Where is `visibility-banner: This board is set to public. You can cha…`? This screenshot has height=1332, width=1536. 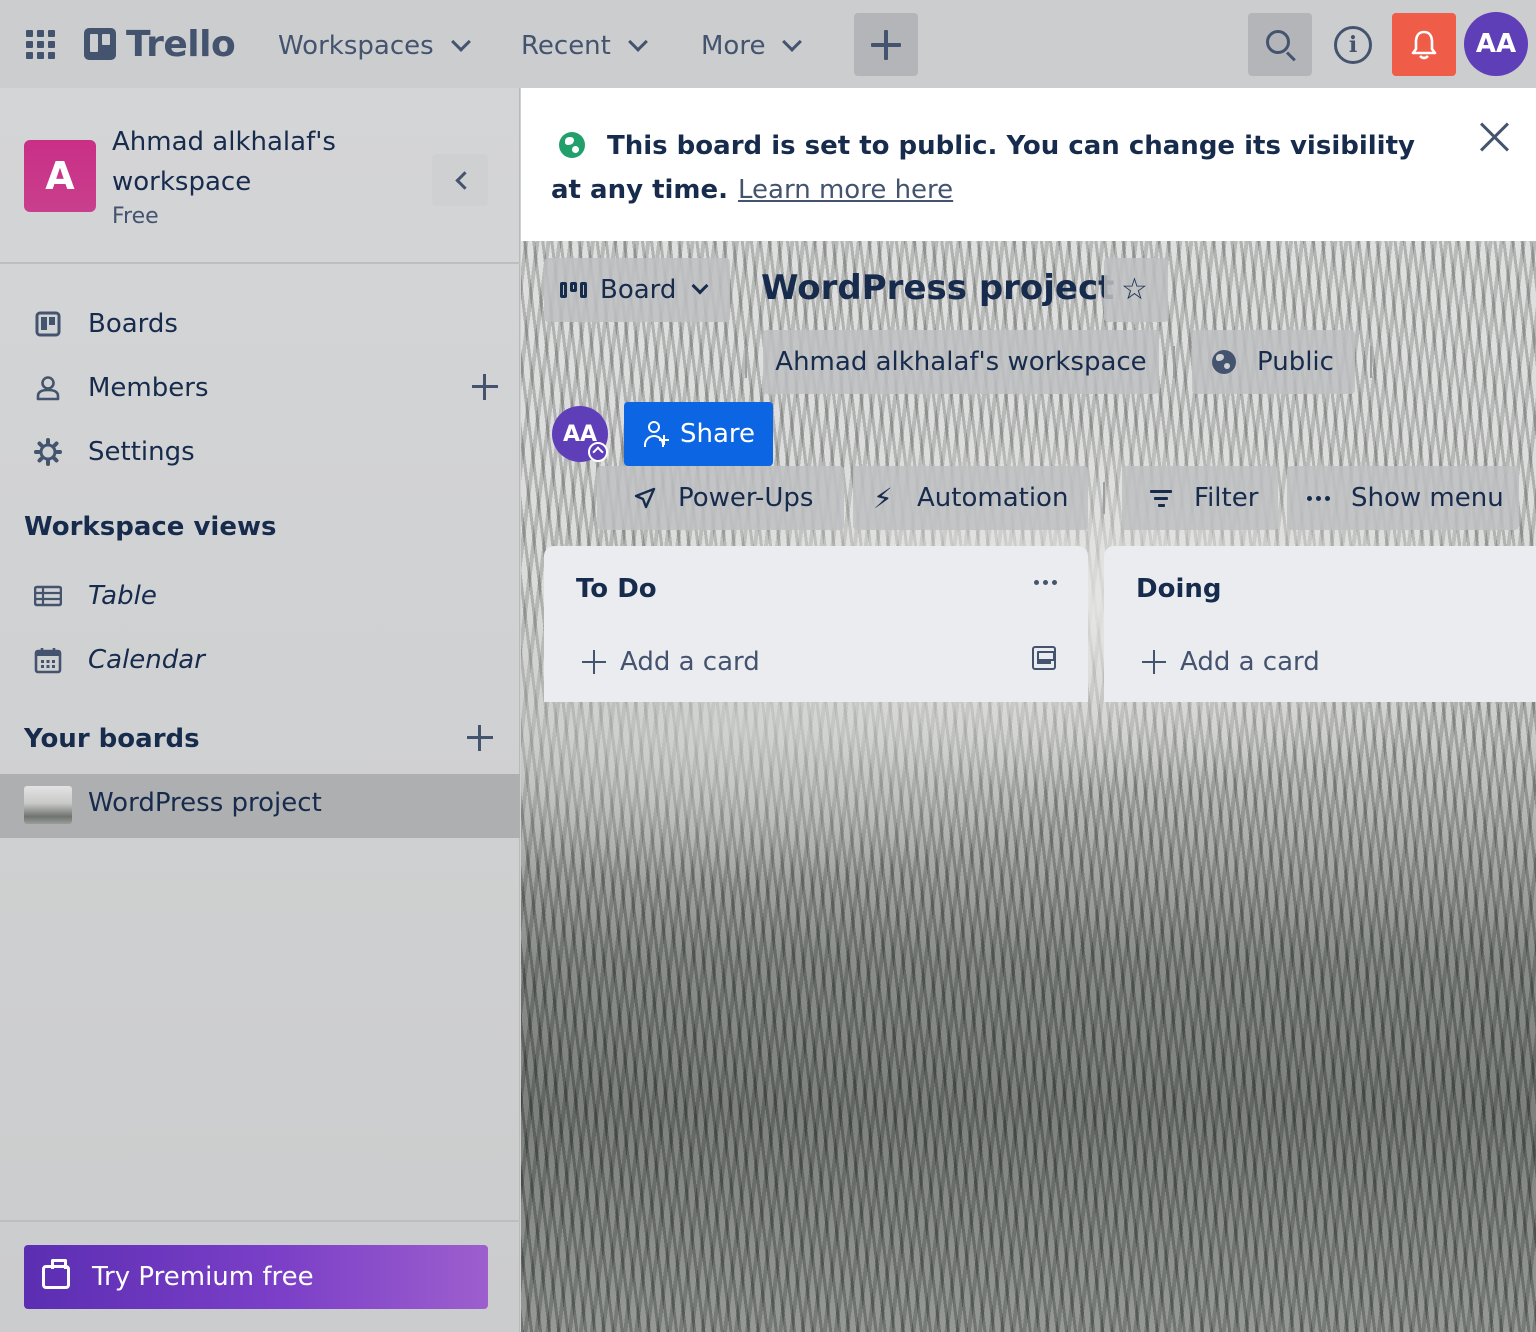 visibility-banner: This board is set to public. You can cha… is located at coordinates (1028, 164).